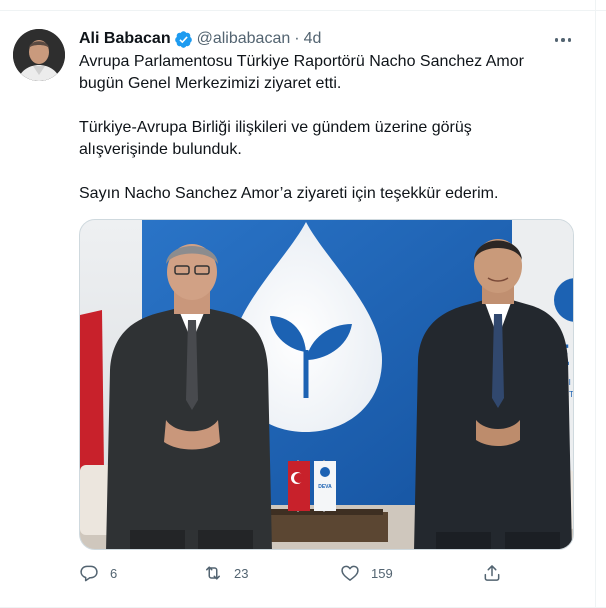 The width and height of the screenshot is (606, 608). Describe the element at coordinates (89, 573) in the screenshot. I see `reply-icon` at that location.